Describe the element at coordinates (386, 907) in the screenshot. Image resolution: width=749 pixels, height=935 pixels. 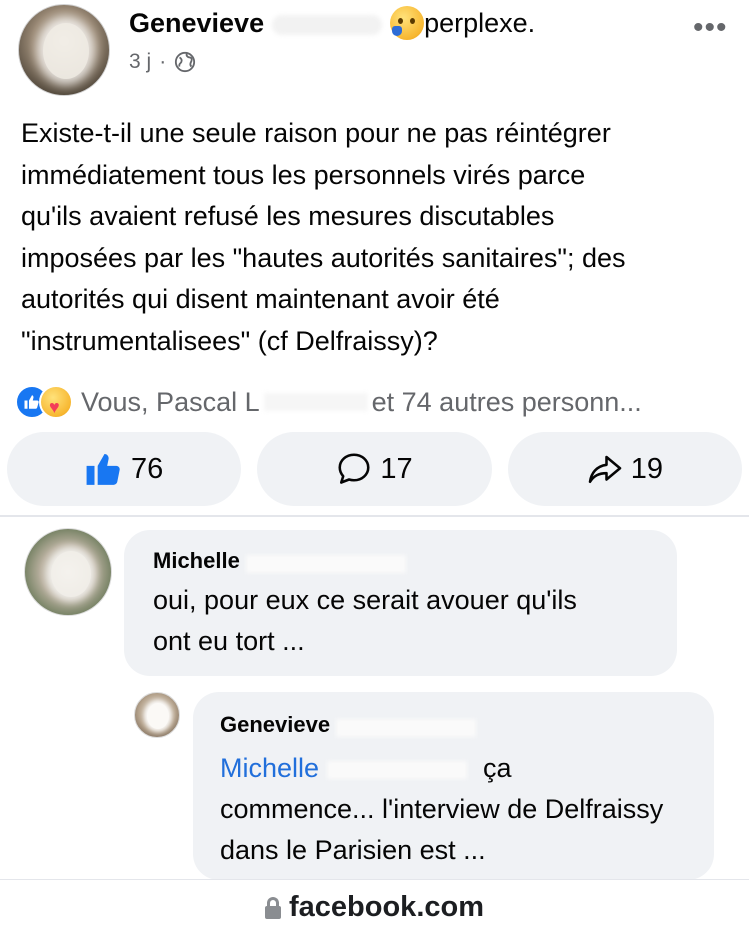
I see `url-domain: facebook.com` at that location.